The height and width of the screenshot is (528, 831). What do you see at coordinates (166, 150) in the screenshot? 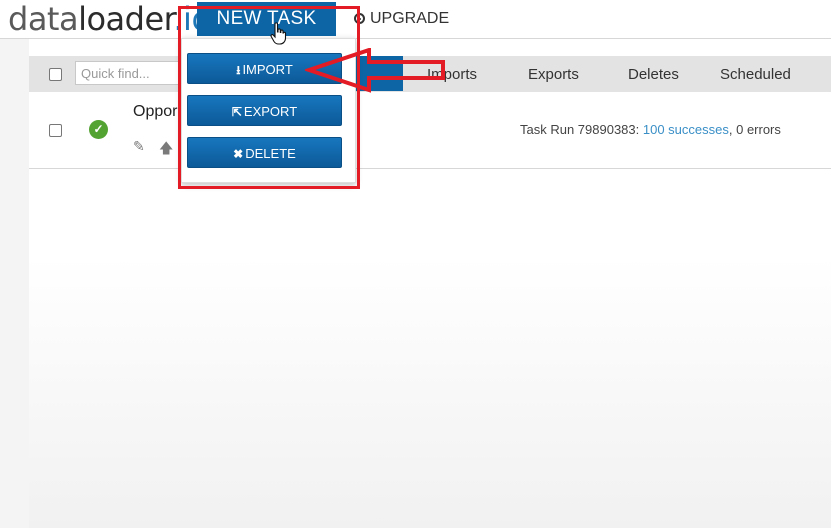
I see `arrow-up-icon: 🡅` at bounding box center [166, 150].